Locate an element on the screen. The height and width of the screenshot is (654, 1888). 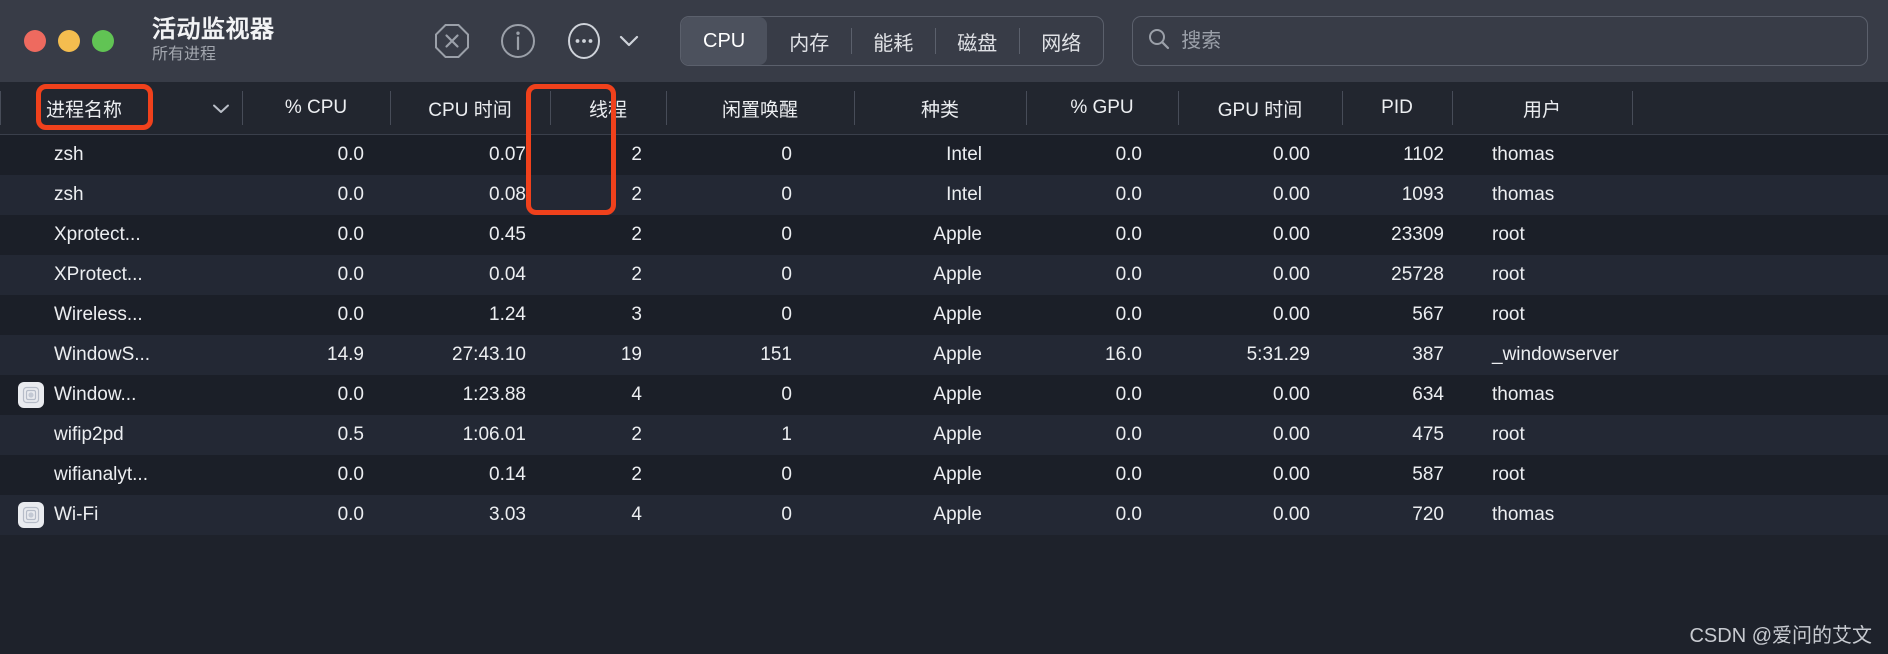
column-header-user: 用户 is located at coordinates (1542, 108).